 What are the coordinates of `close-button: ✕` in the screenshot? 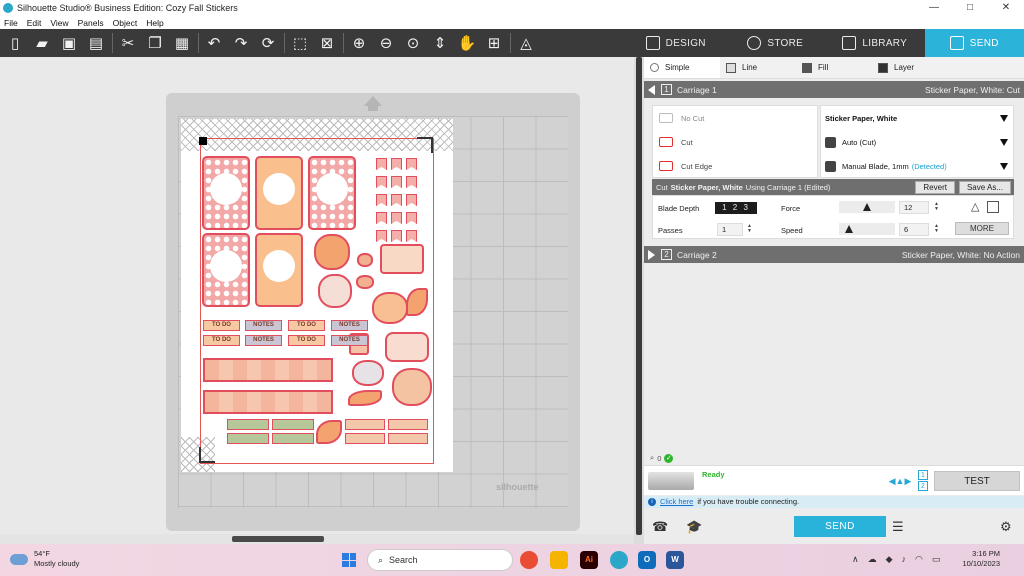 It's located at (1006, 8).